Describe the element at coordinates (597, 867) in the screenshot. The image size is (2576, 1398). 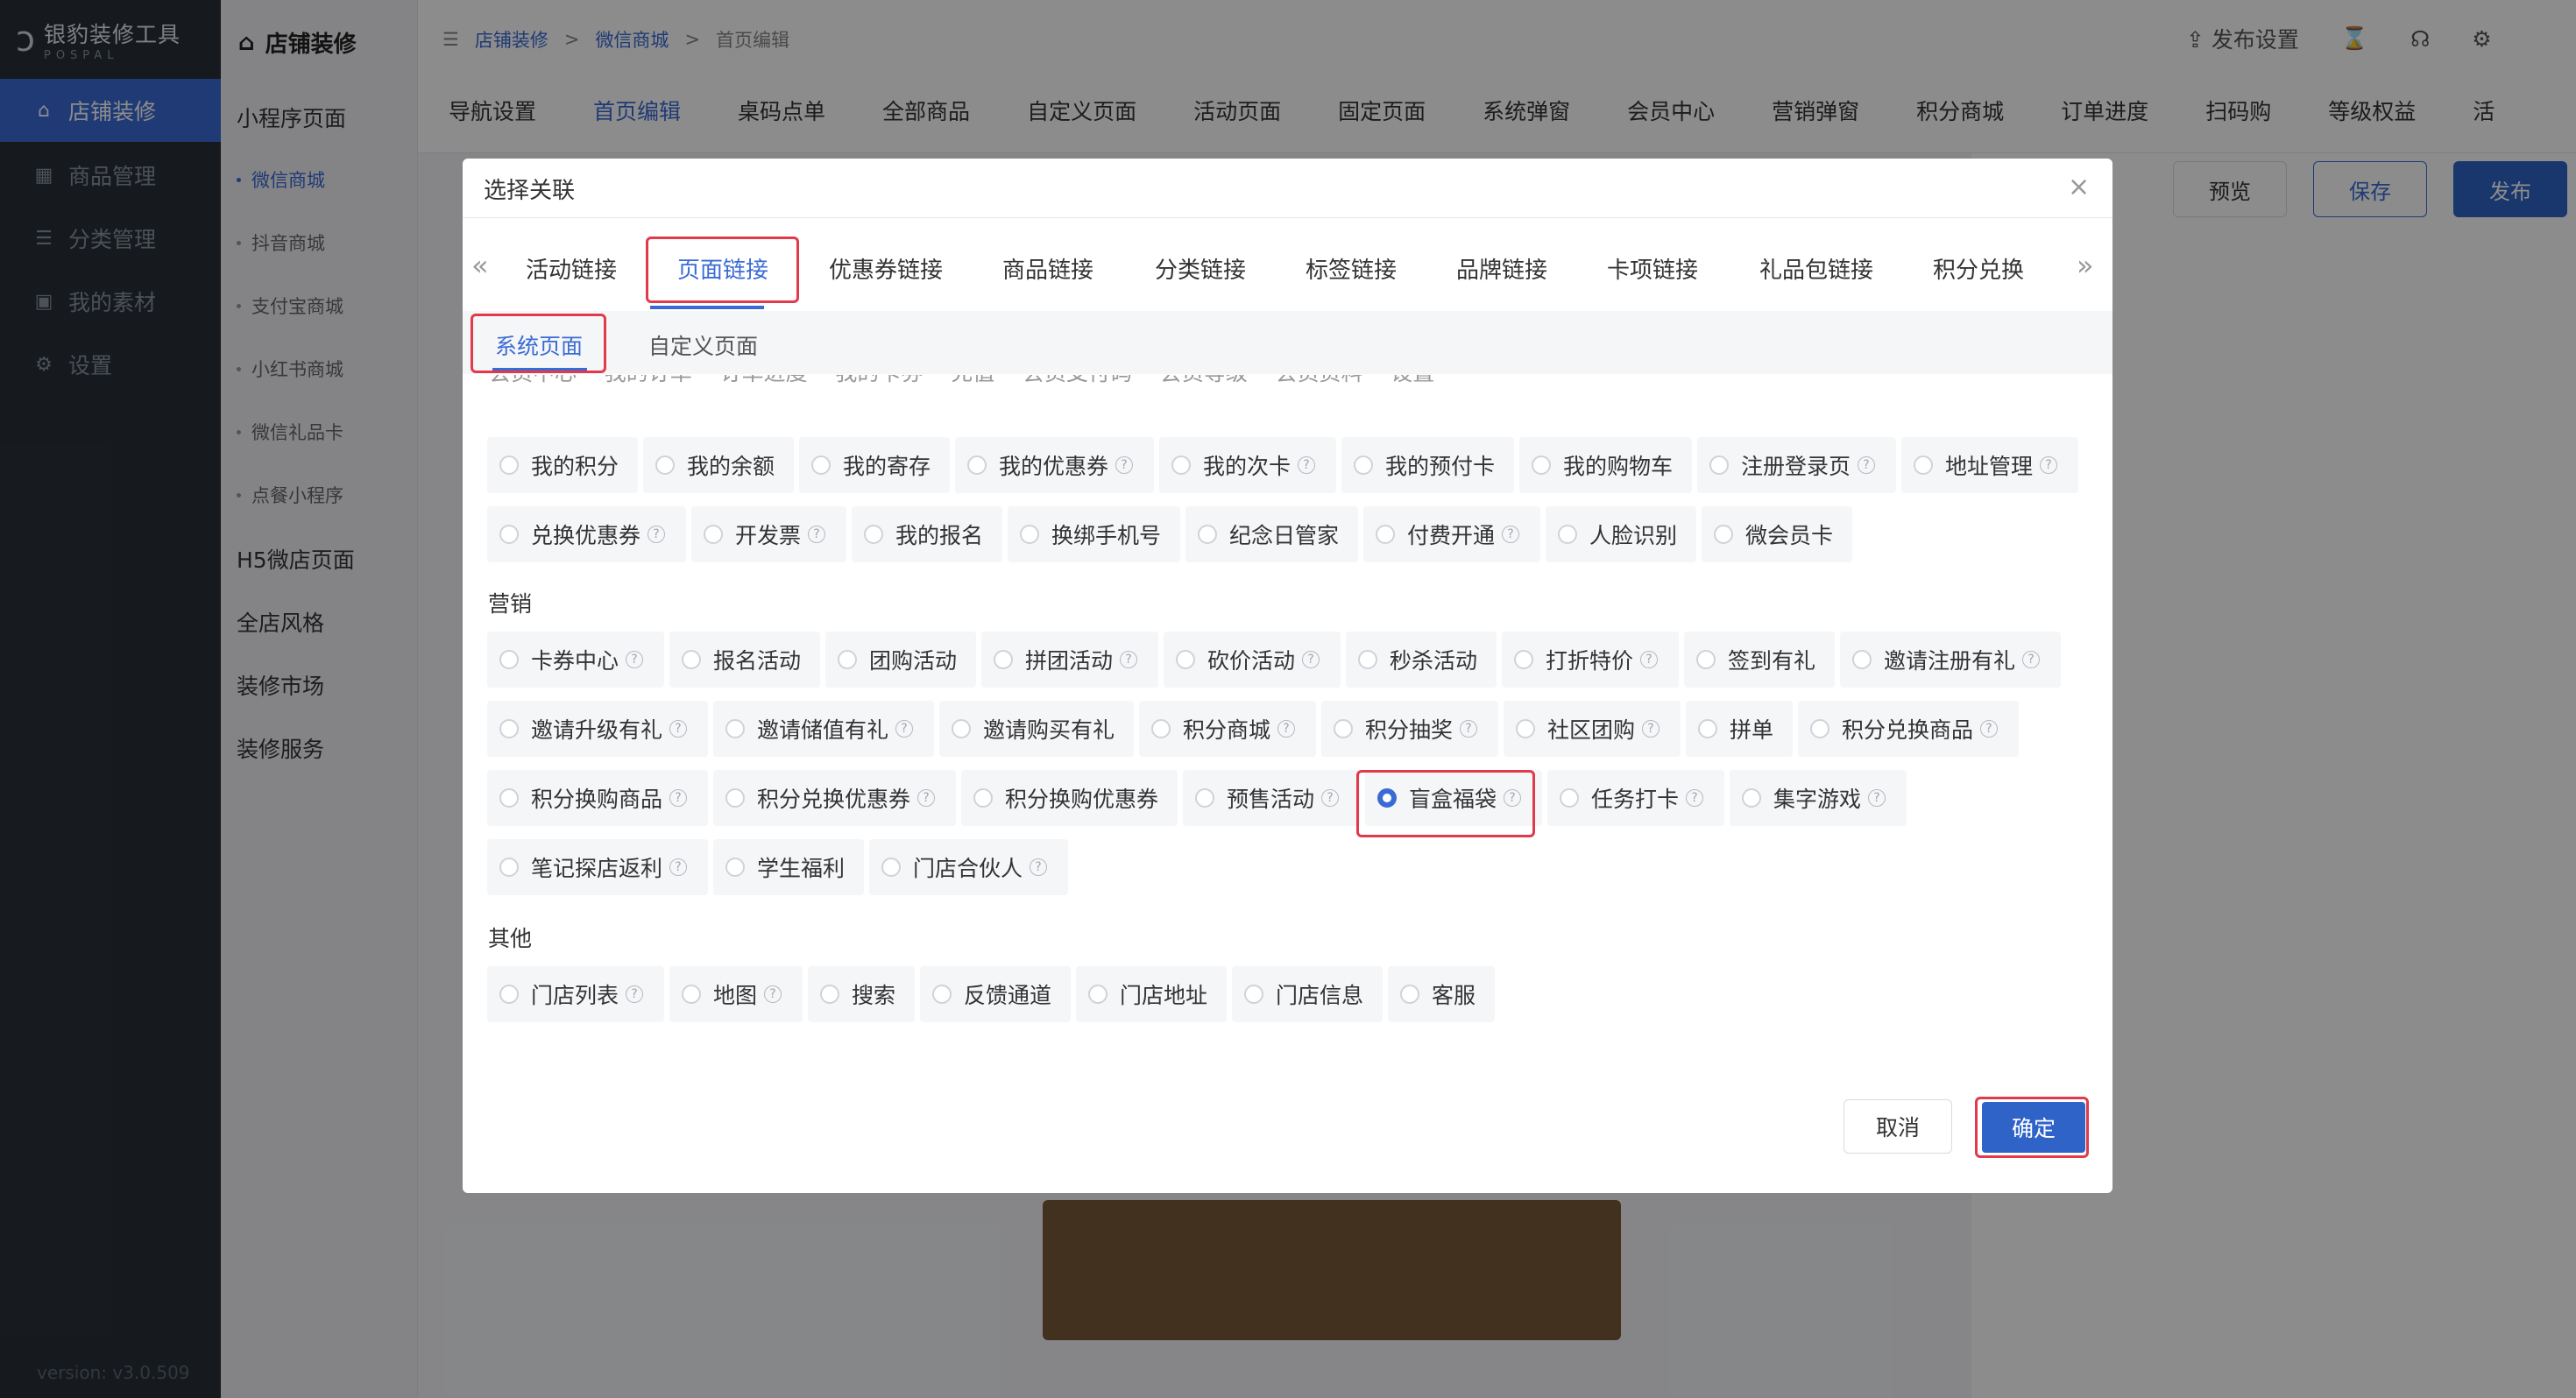
I see `option-item: 笔记探店返利?` at that location.